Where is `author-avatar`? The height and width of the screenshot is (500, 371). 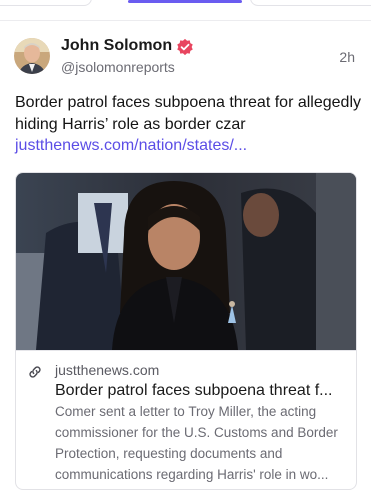 author-avatar is located at coordinates (32, 56).